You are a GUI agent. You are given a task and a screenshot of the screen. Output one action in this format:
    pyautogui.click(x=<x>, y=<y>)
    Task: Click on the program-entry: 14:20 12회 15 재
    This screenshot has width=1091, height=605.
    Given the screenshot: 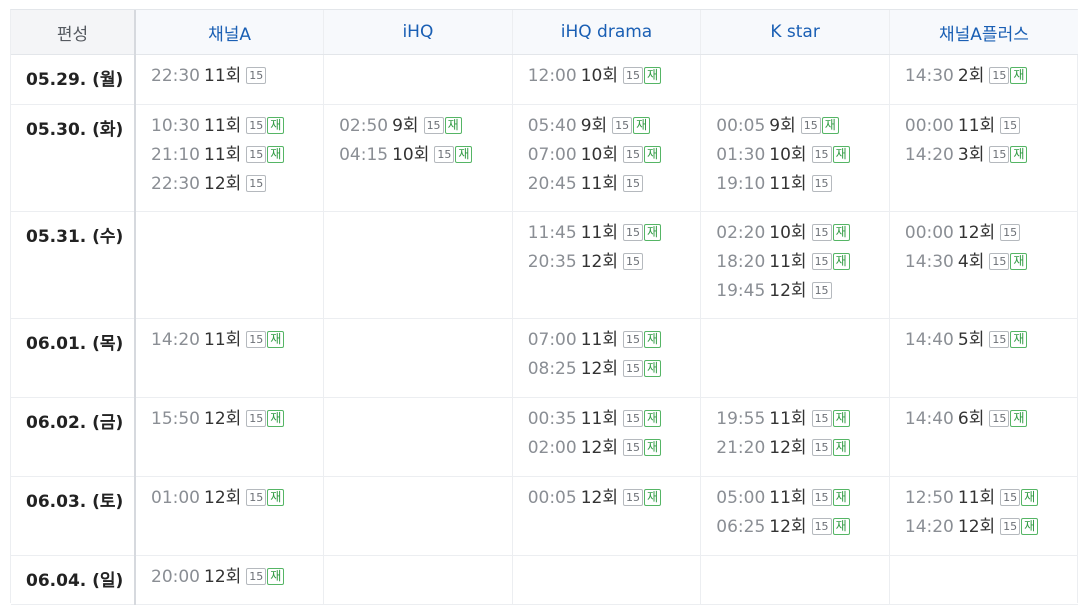 What is the action you would take?
    pyautogui.click(x=991, y=526)
    